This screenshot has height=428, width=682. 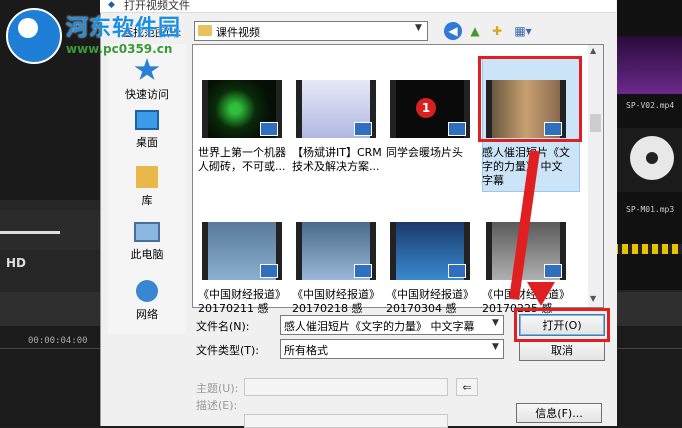 I want to click on red-arrow-head, so click(x=541, y=294).